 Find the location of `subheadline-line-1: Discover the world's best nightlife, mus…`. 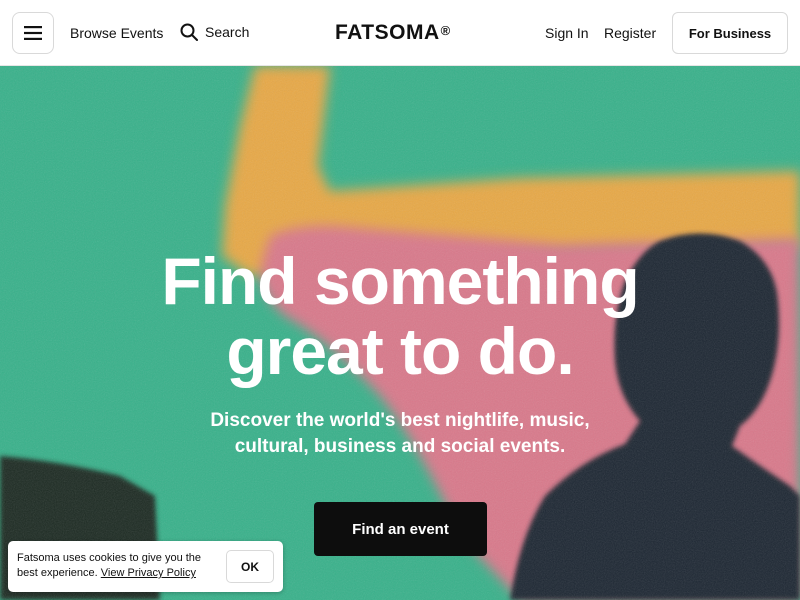

subheadline-line-1: Discover the world's best nightlife, mus… is located at coordinates (400, 420).